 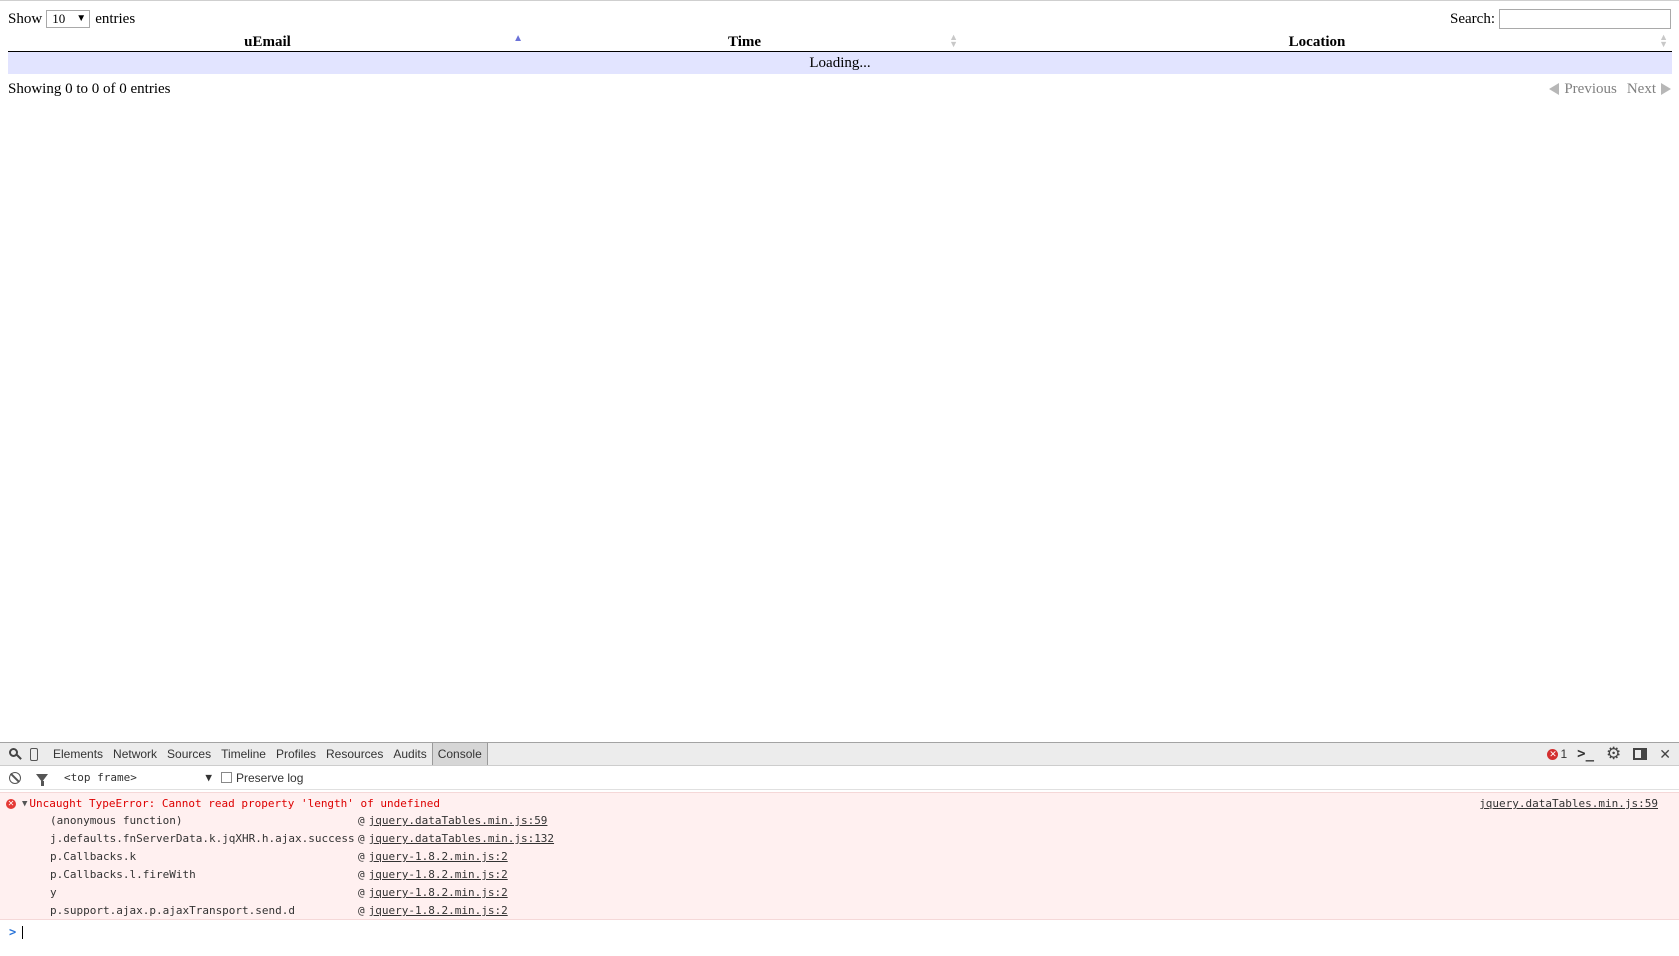 I want to click on next-button: Next, so click(x=1649, y=89).